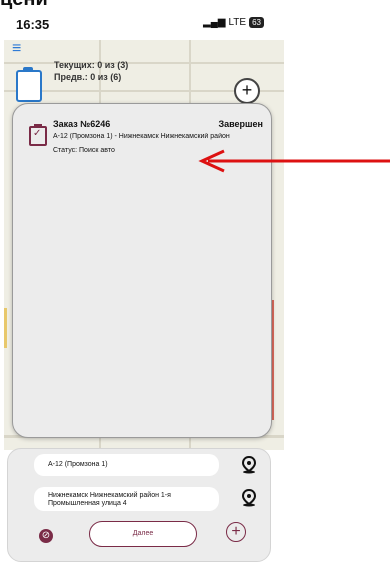  What do you see at coordinates (237, 22) in the screenshot?
I see `network-label: LTE` at bounding box center [237, 22].